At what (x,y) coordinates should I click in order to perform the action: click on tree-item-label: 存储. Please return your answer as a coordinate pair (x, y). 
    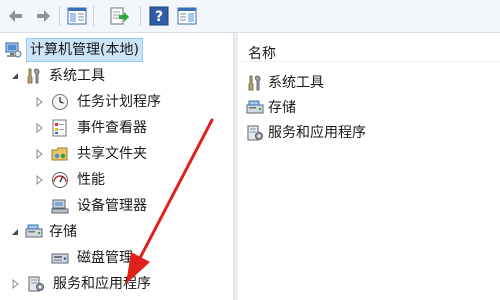
    Looking at the image, I should click on (63, 232).